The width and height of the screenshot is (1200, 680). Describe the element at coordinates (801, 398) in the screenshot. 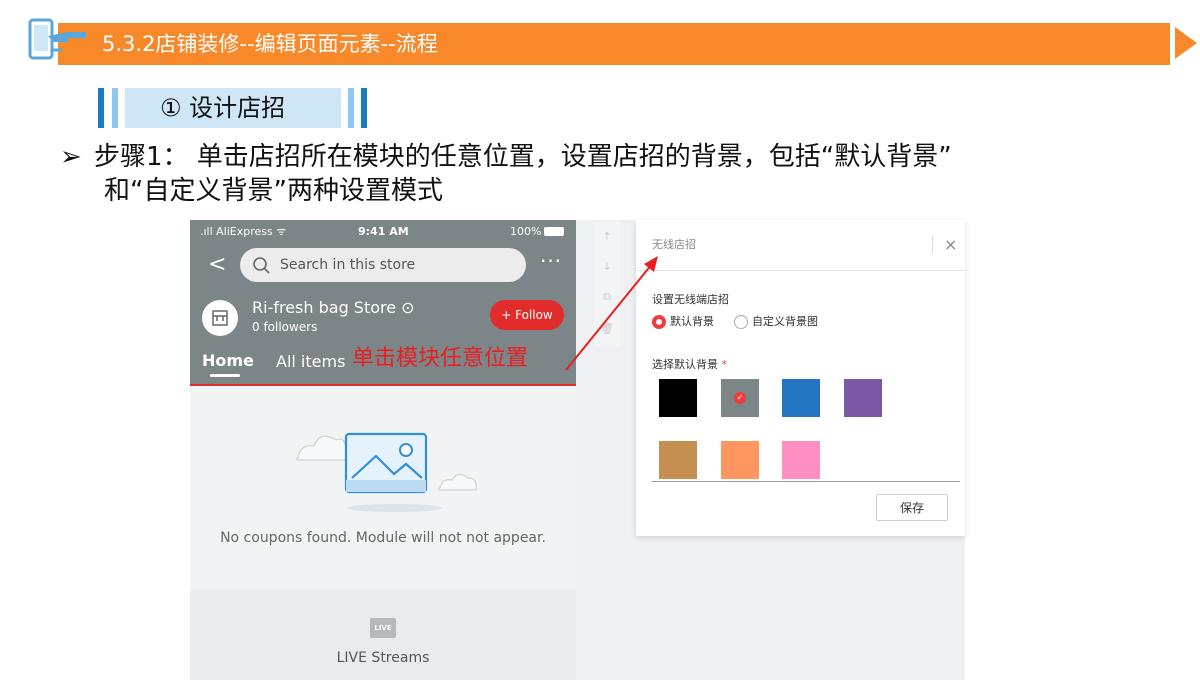

I see `swatch-blue` at that location.